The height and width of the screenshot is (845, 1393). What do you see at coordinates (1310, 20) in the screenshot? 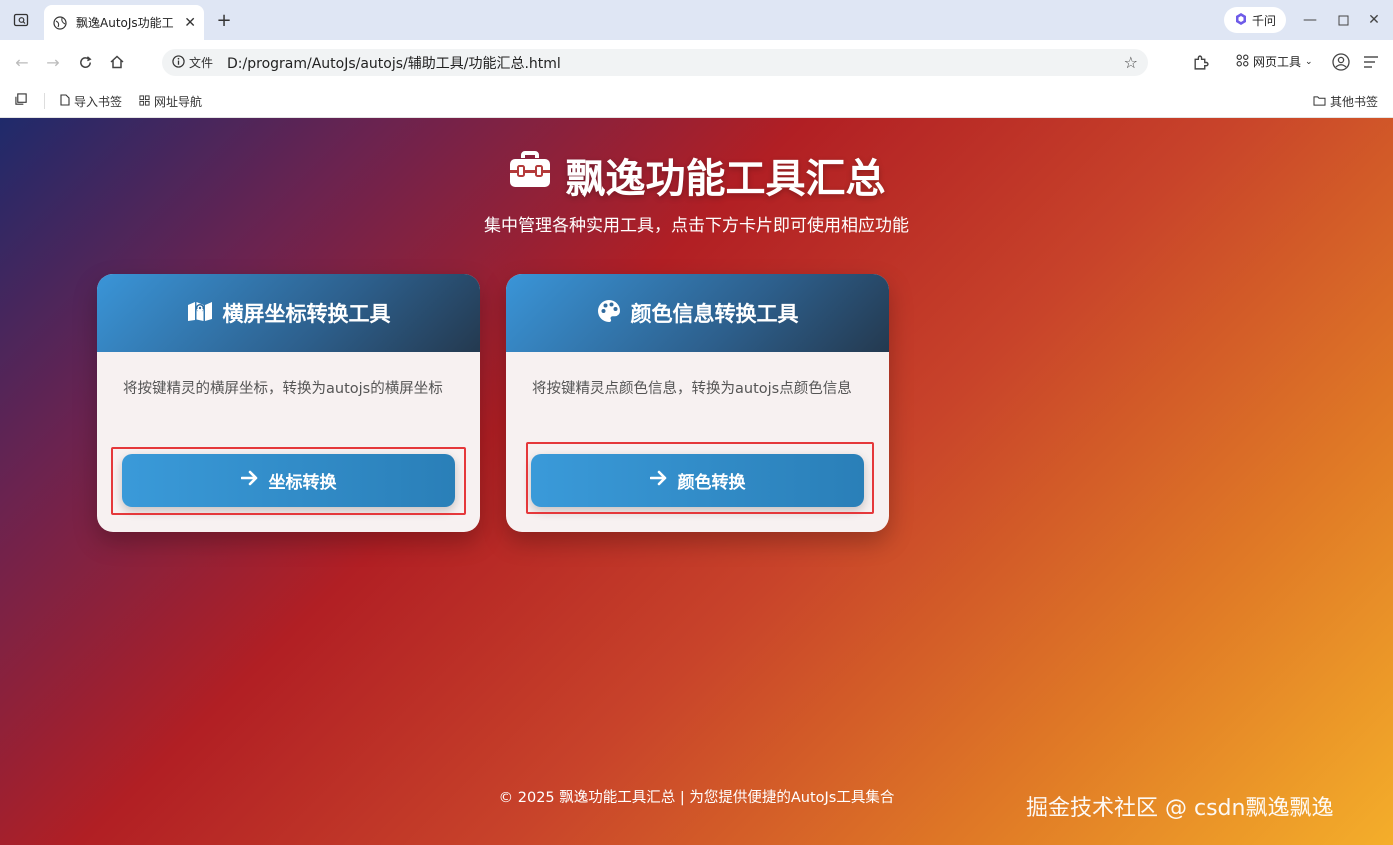
I see `minimize-icon: —` at bounding box center [1310, 20].